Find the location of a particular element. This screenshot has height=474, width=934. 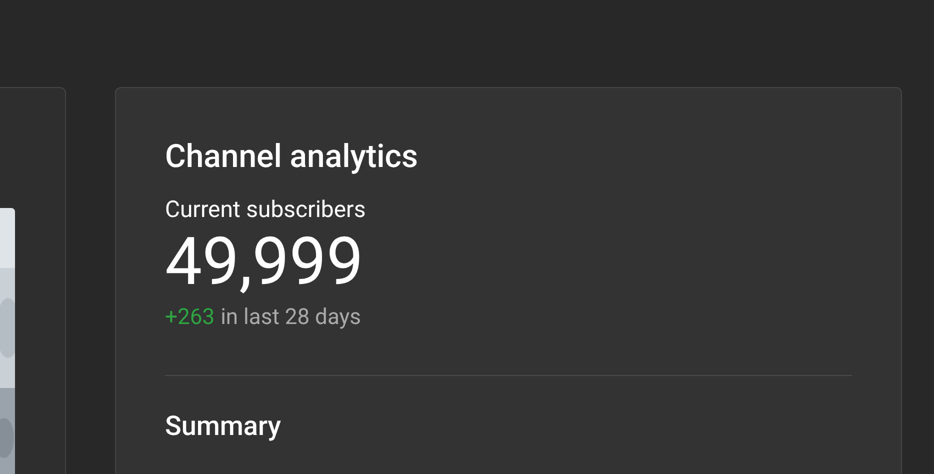

metric-value: 49,999 is located at coordinates (264, 263).